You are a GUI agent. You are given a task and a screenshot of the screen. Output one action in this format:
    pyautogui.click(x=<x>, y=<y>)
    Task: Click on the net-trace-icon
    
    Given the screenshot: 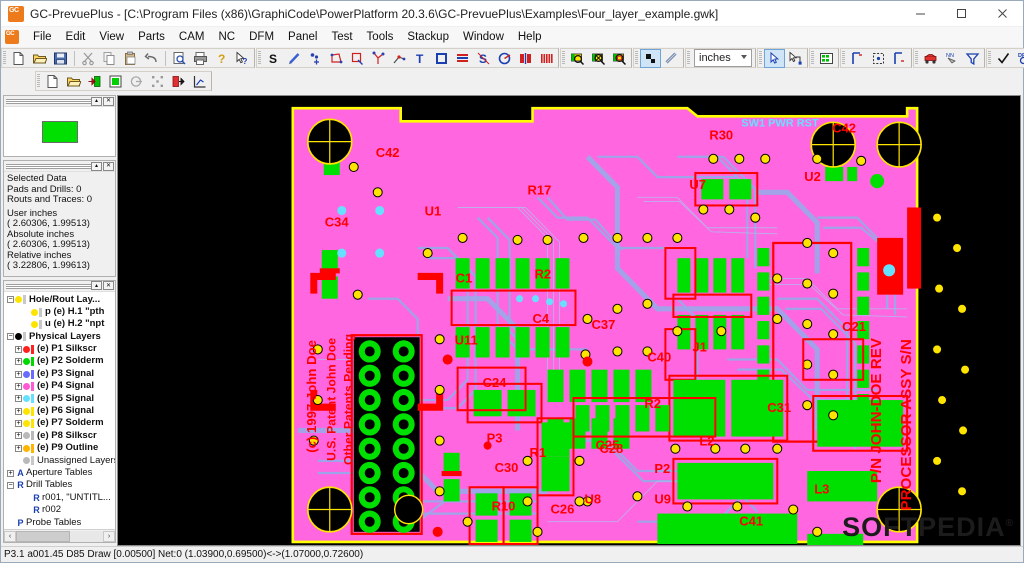 What is the action you would take?
    pyautogui.click(x=378, y=58)
    